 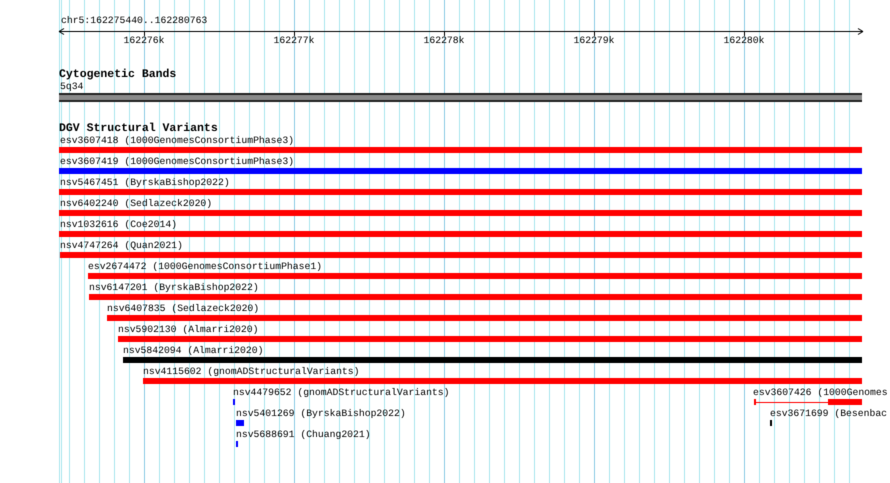 What do you see at coordinates (294, 40) in the screenshot?
I see `ruler-tick-label: 162277k` at bounding box center [294, 40].